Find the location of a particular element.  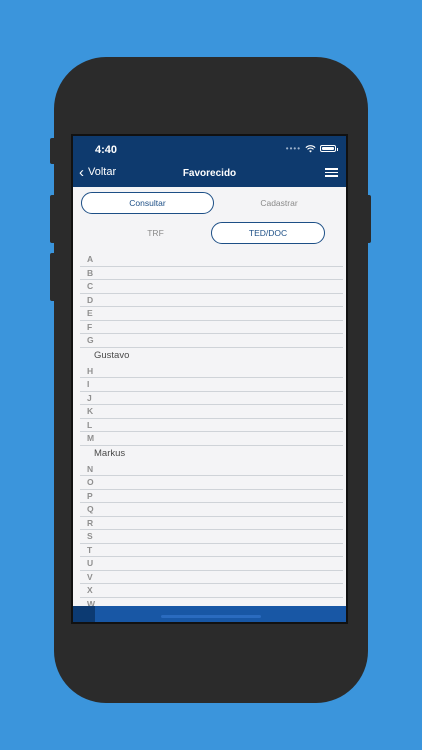

section-header-b: B is located at coordinates (211, 273).